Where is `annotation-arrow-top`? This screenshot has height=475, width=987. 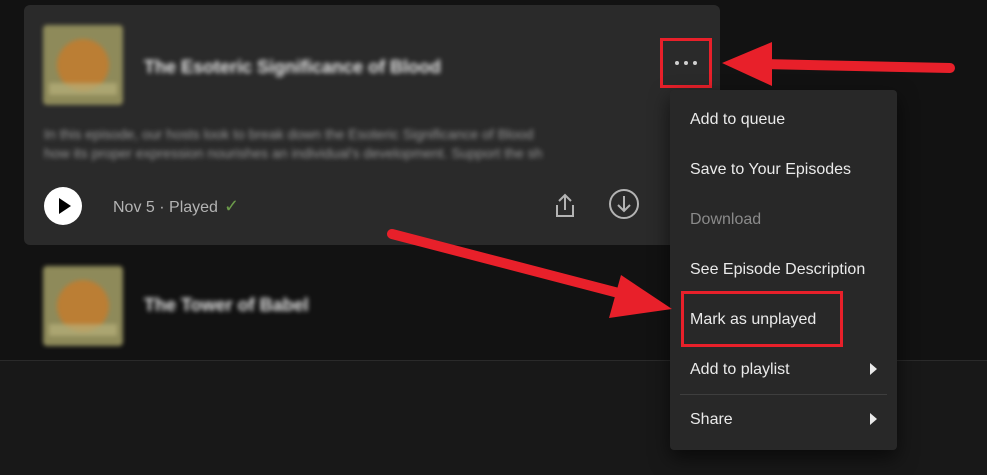
annotation-arrow-top is located at coordinates (838, 64).